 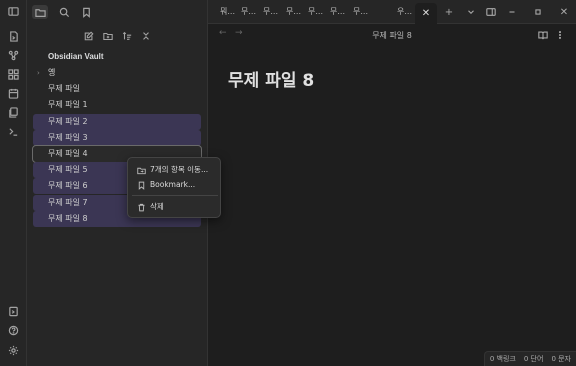 I want to click on view-header-title: 무제 파일 8, so click(x=392, y=35).